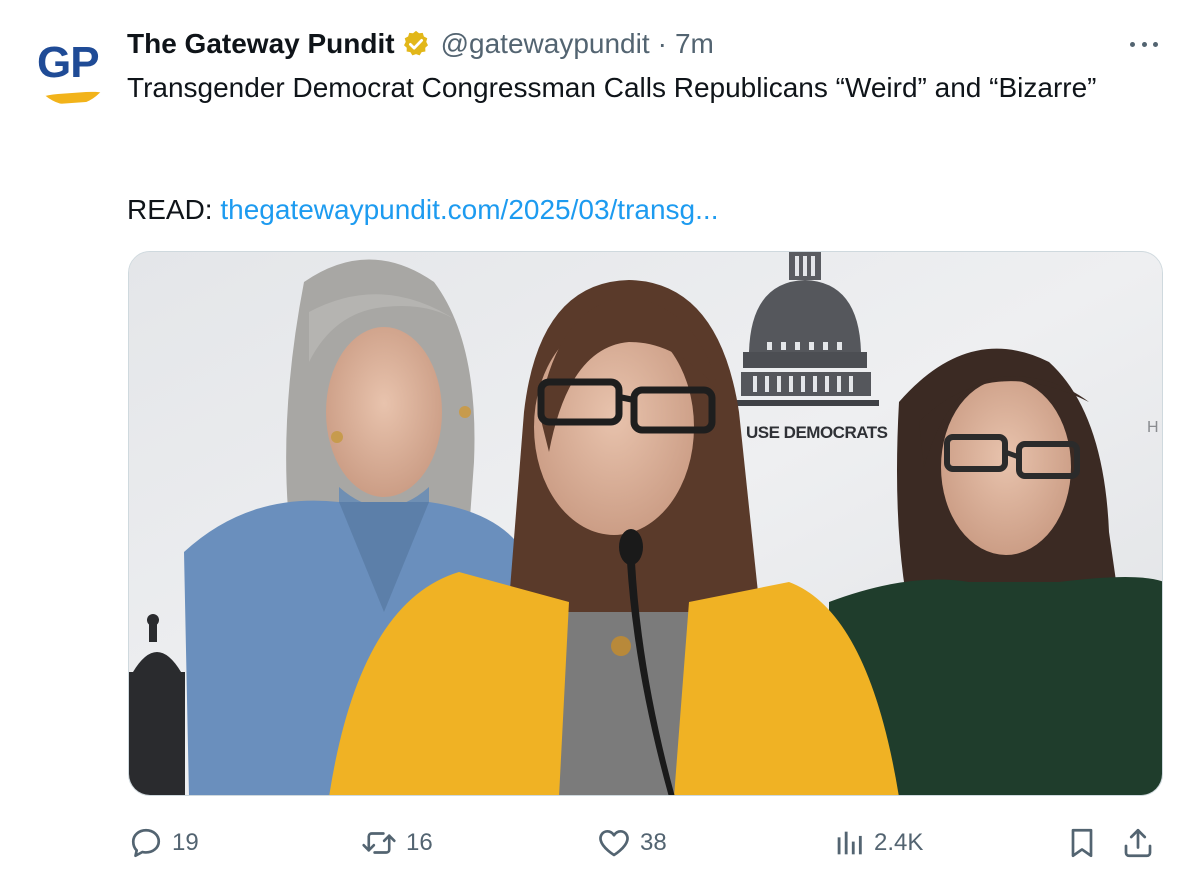 This screenshot has width=1196, height=884. Describe the element at coordinates (379, 843) in the screenshot. I see `repost-icon` at that location.